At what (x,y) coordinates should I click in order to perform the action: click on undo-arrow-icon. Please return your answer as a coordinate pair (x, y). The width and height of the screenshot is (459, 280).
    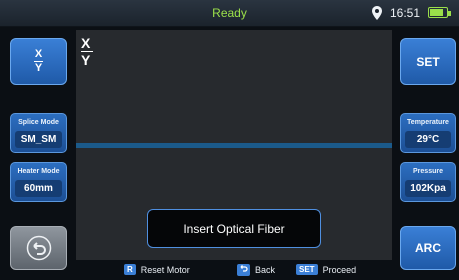
    Looking at the image, I should click on (38, 248).